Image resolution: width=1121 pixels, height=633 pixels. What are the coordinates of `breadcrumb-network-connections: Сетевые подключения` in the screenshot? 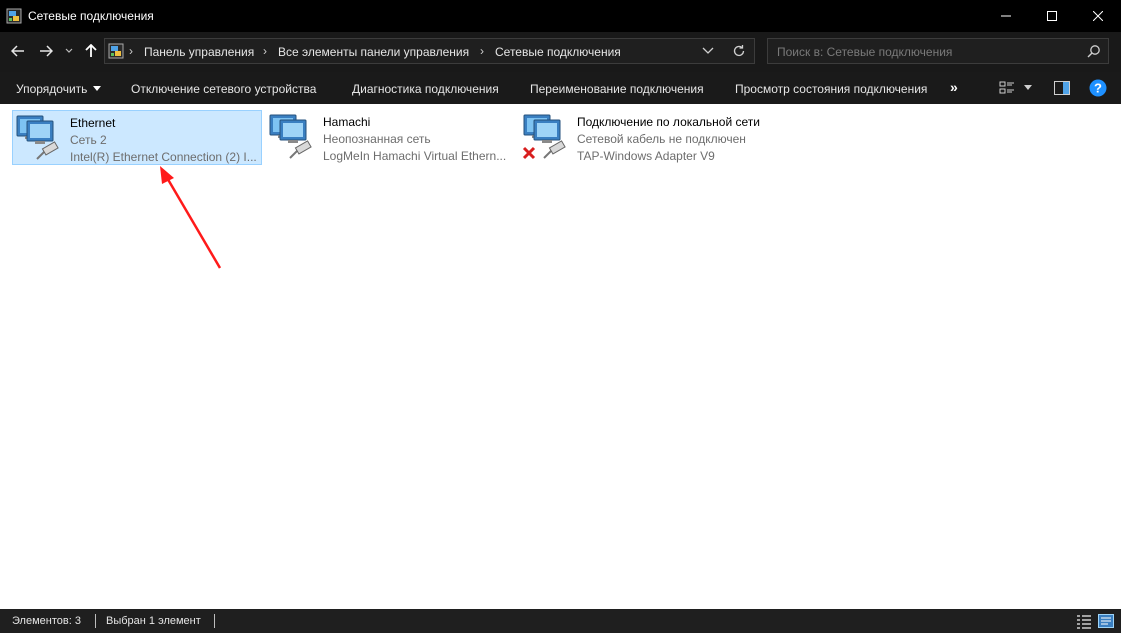 It's located at (558, 52).